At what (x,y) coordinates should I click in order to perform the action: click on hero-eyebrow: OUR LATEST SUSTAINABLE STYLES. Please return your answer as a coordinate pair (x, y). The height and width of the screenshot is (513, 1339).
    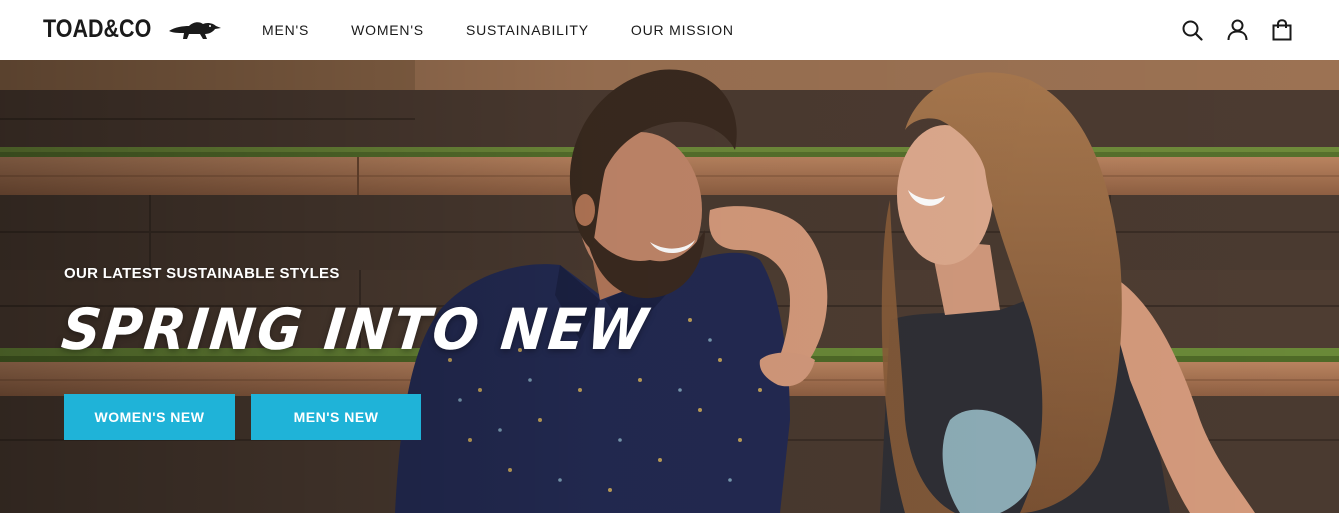
    Looking at the image, I should click on (202, 273).